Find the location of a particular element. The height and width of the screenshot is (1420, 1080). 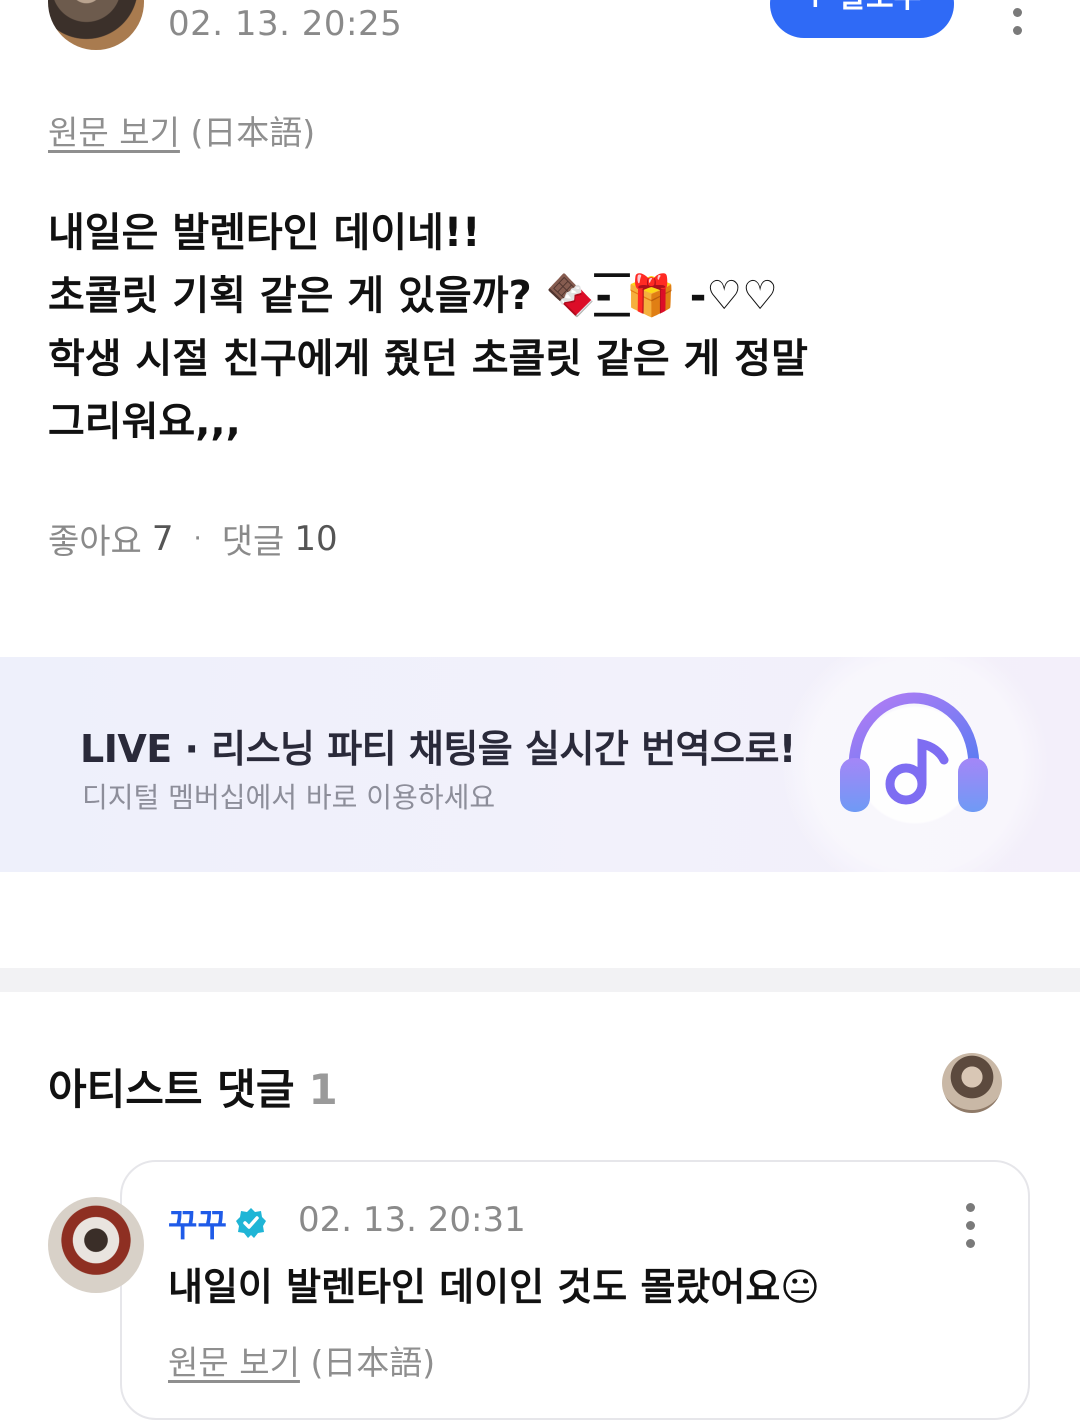

view-original-link: 원문 보기 is located at coordinates (114, 132).